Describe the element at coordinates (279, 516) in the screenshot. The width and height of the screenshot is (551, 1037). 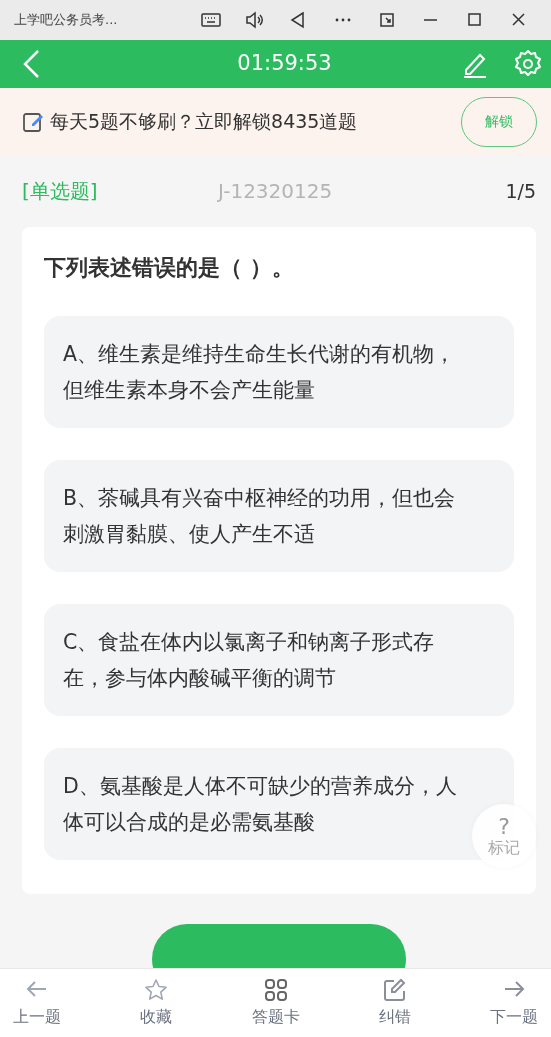
I see `answer-option: B、茶碱具有兴奋中枢神经的功用，但也会刺激胃黏膜、使人产生不适` at that location.